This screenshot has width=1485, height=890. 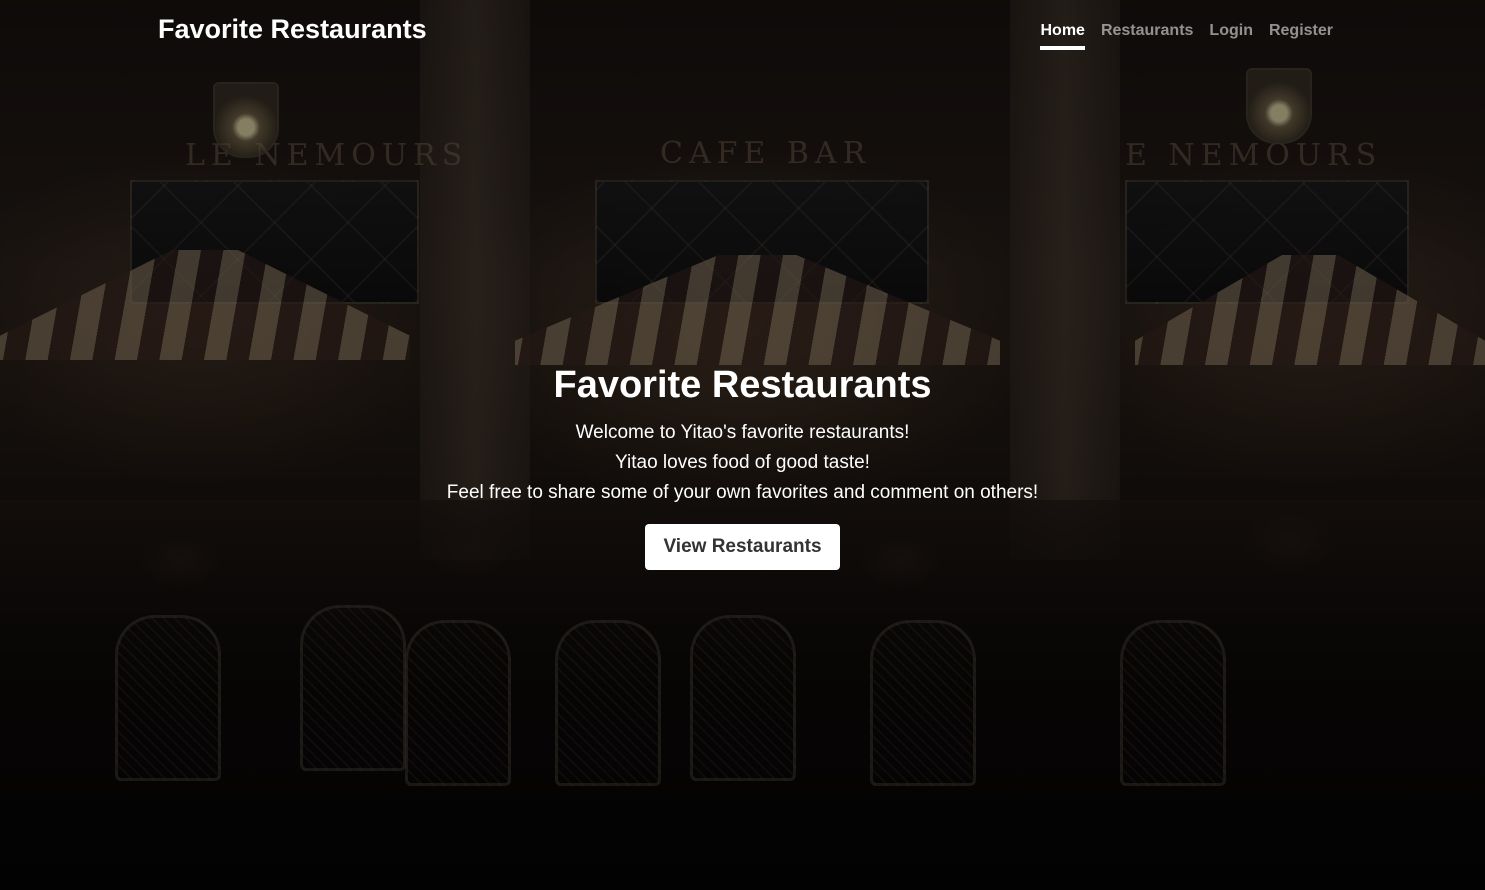 What do you see at coordinates (1062, 35) in the screenshot?
I see `nav-home-link: Home` at bounding box center [1062, 35].